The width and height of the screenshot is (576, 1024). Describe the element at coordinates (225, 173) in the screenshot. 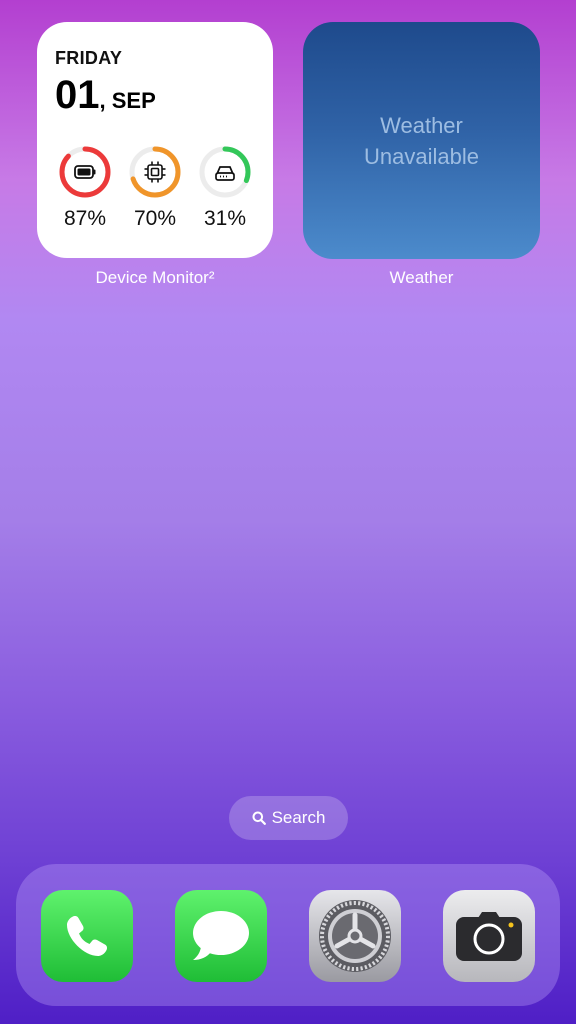

I see `storage-drive-icon` at that location.